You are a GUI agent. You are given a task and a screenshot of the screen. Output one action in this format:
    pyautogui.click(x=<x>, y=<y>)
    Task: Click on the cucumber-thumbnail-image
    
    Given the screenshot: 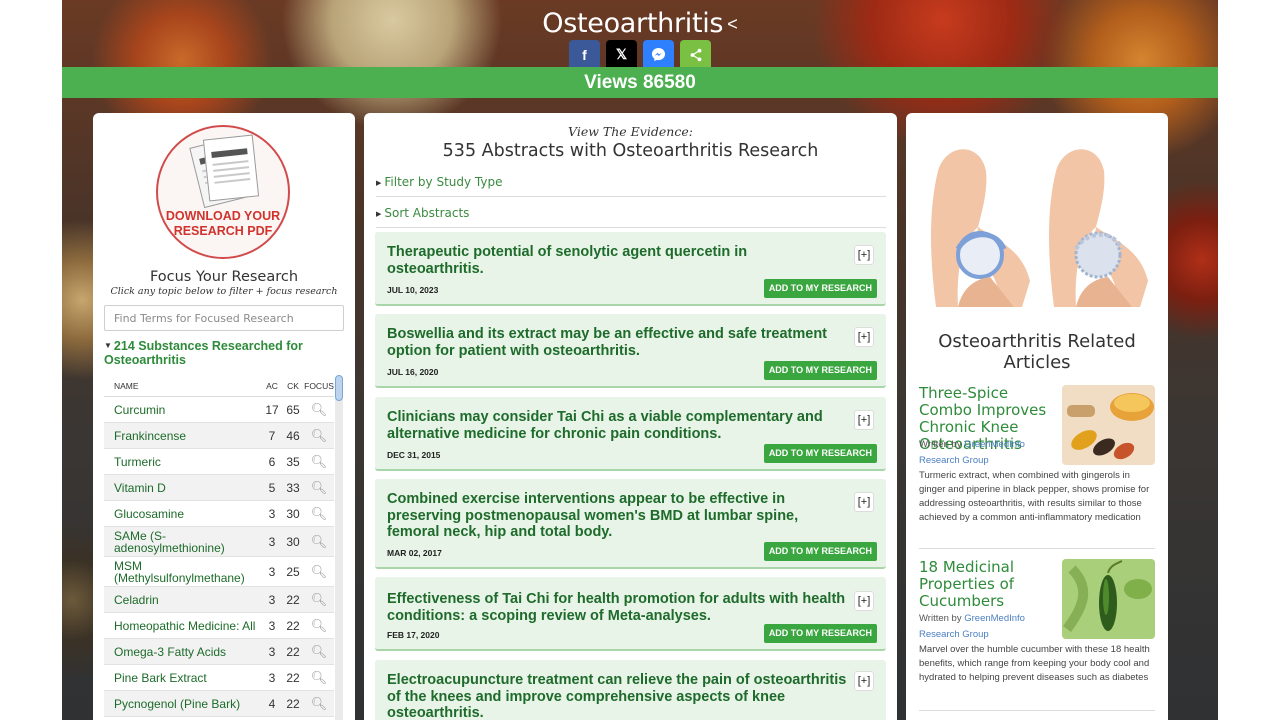 What is the action you would take?
    pyautogui.click(x=1108, y=599)
    